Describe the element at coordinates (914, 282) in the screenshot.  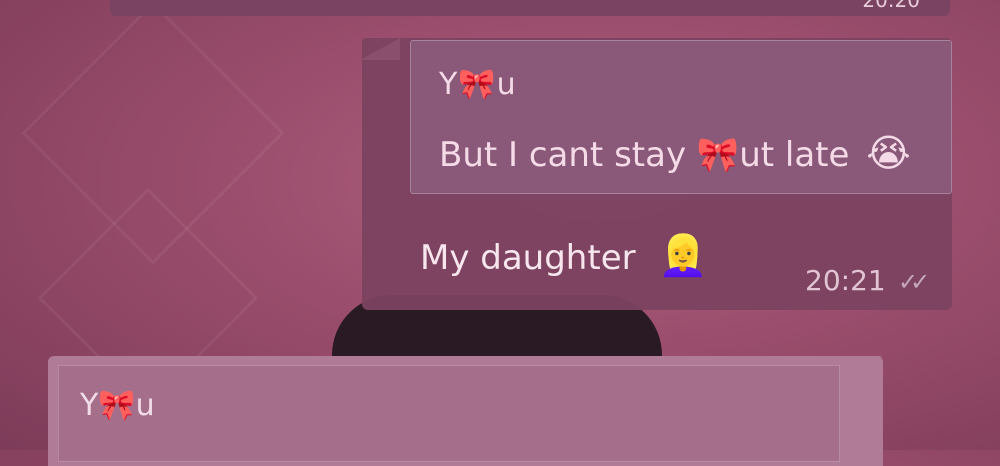
I see `double-check-icon: ✓✓` at that location.